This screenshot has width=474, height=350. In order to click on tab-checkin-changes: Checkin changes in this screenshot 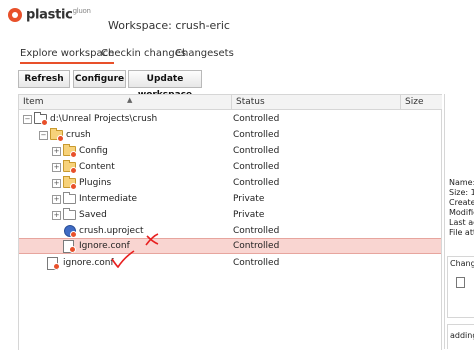, I will do `click(143, 53)`.